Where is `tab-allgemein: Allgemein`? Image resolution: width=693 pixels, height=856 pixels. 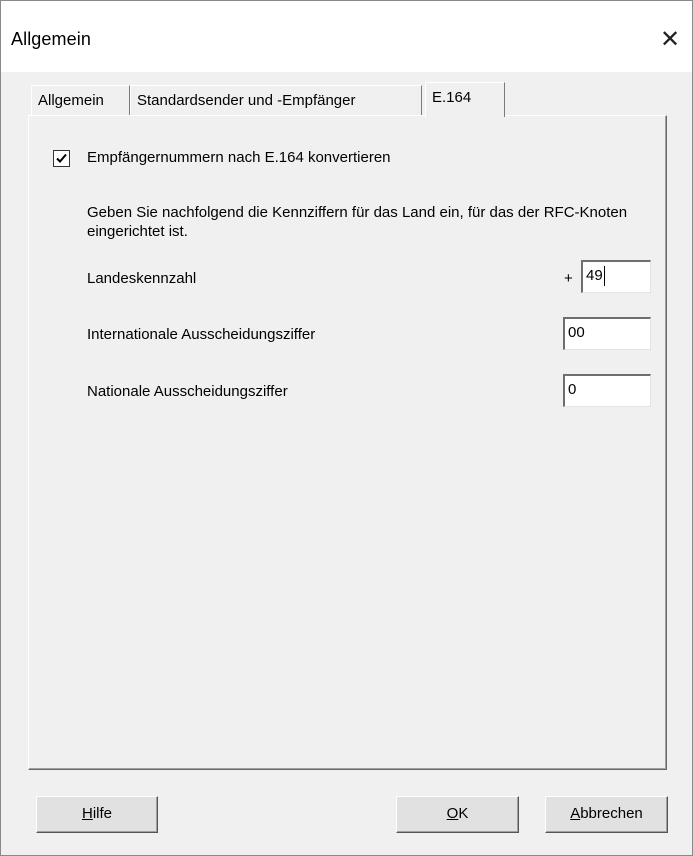
tab-allgemein: Allgemein is located at coordinates (80, 100).